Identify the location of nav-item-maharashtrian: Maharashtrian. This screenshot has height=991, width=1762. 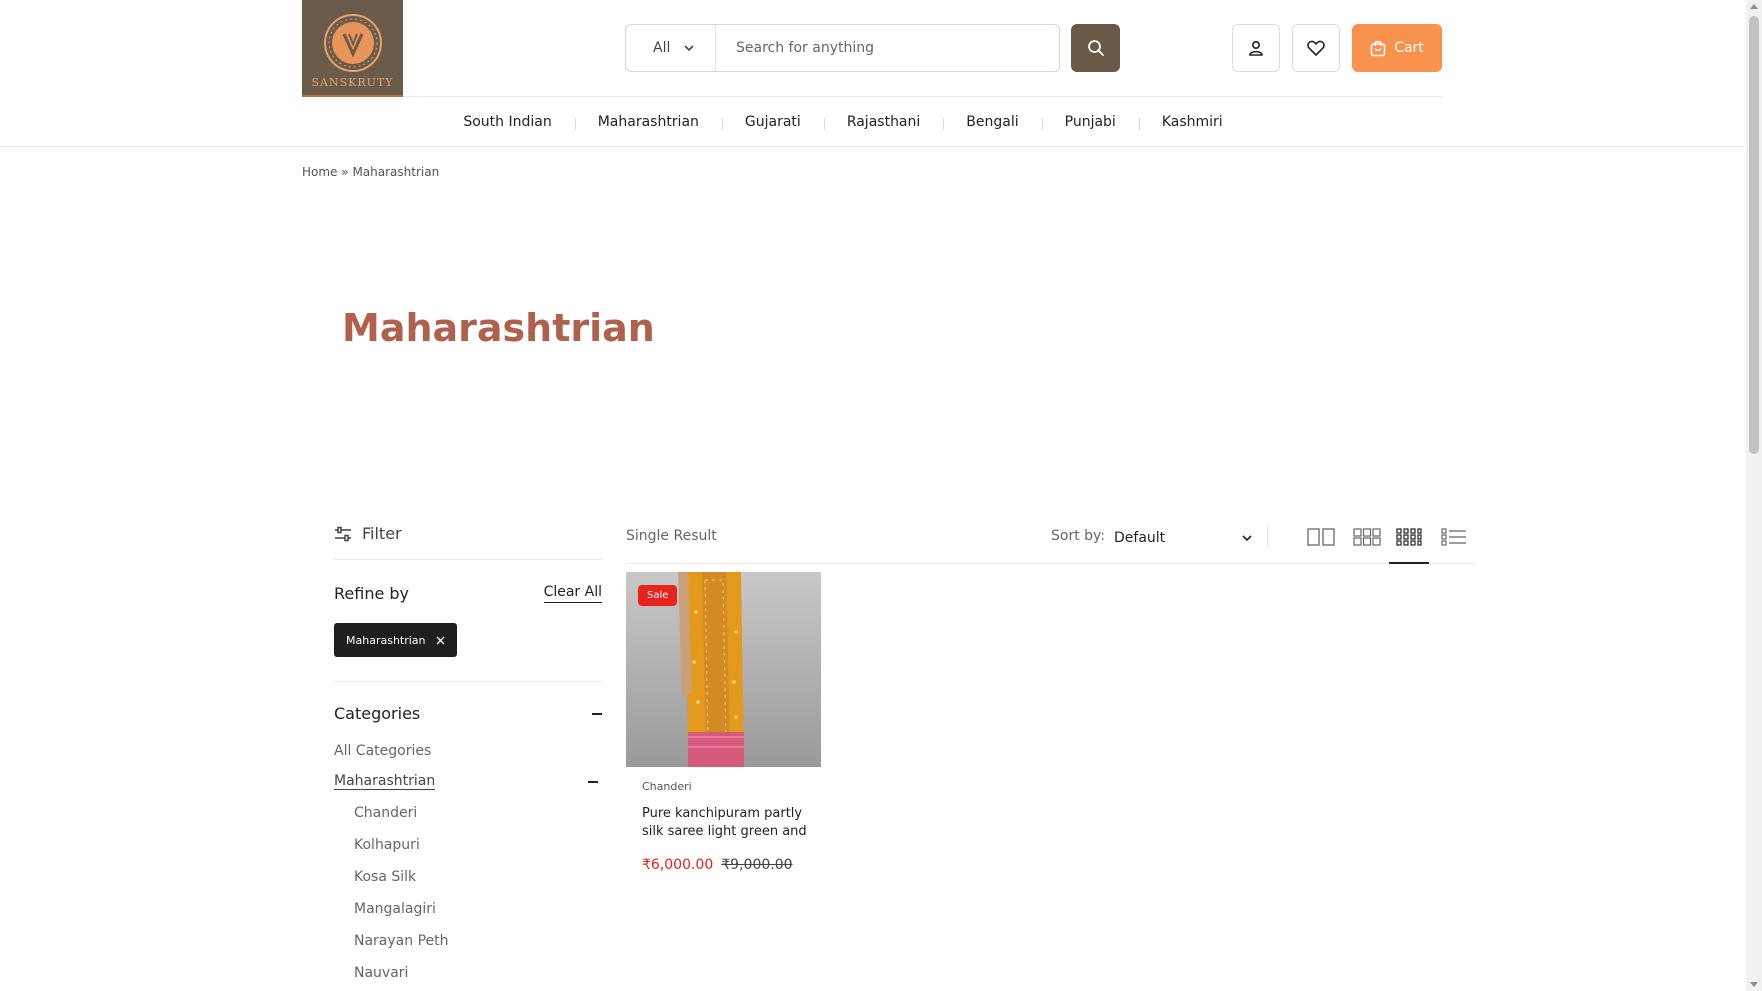
(648, 122).